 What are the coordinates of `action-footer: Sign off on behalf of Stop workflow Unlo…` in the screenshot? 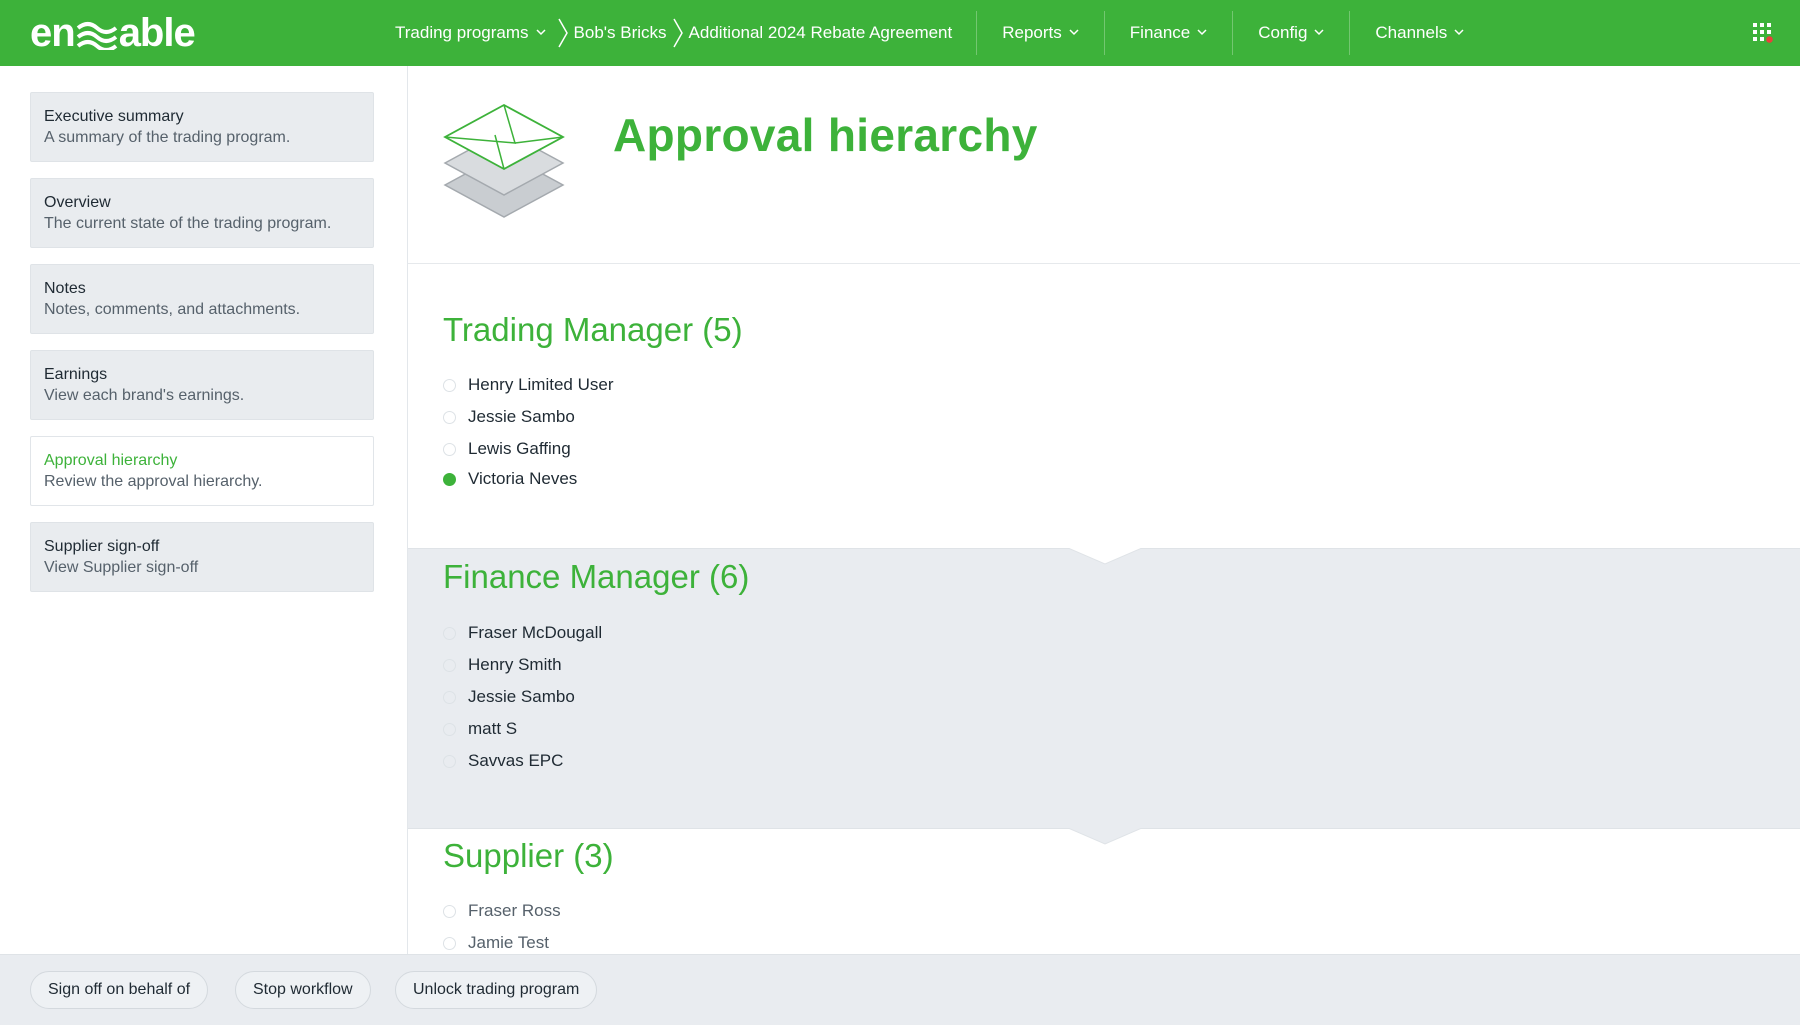 It's located at (900, 989).